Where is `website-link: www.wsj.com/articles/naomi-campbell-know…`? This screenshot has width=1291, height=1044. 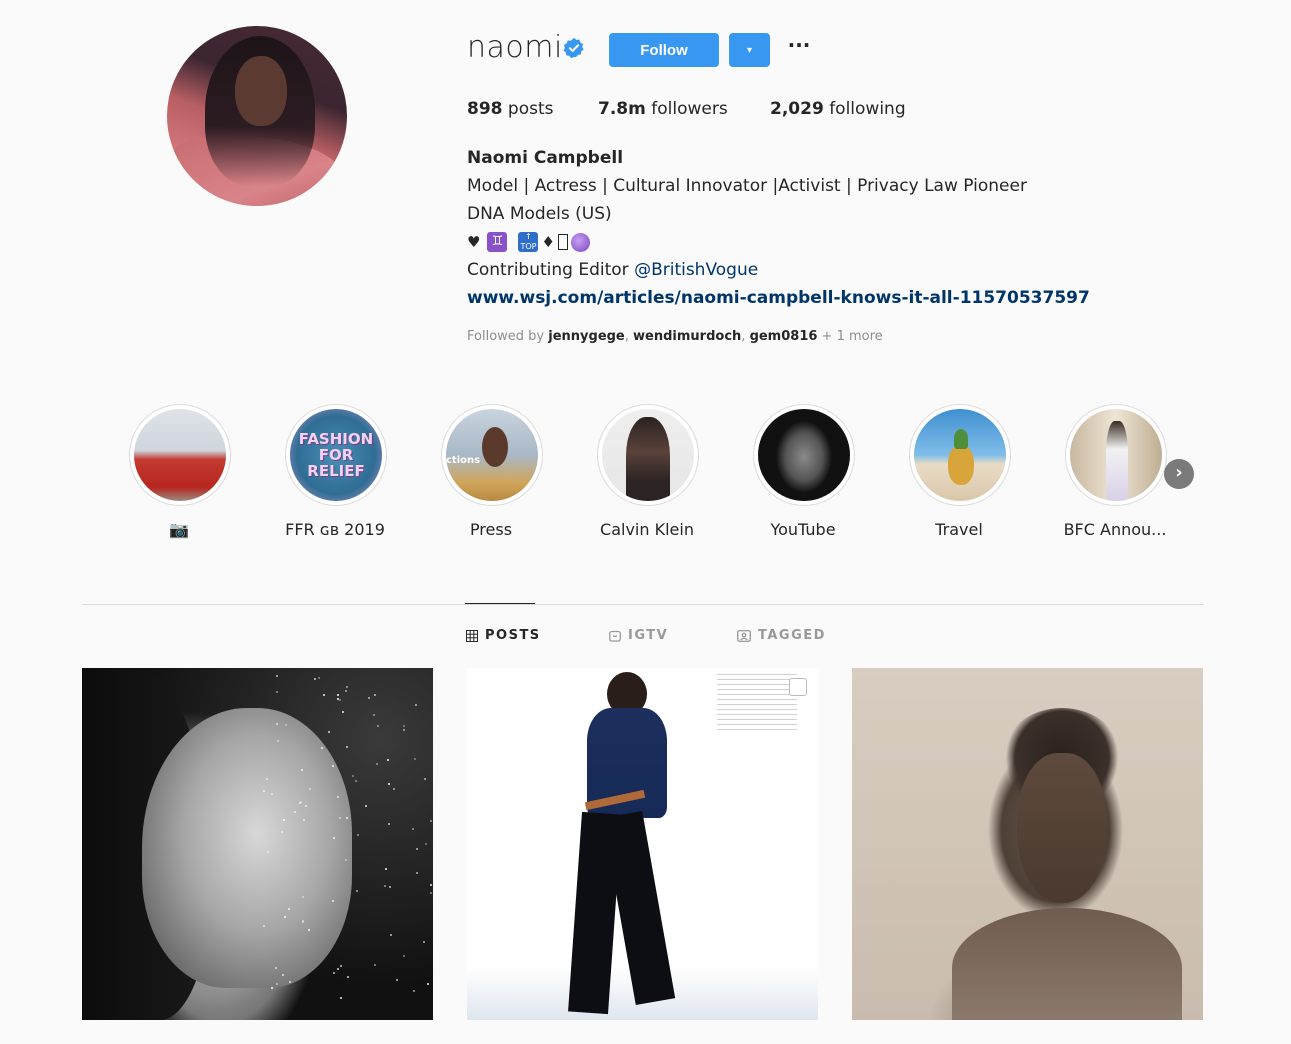
website-link: www.wsj.com/articles/naomi-campbell-know… is located at coordinates (778, 298).